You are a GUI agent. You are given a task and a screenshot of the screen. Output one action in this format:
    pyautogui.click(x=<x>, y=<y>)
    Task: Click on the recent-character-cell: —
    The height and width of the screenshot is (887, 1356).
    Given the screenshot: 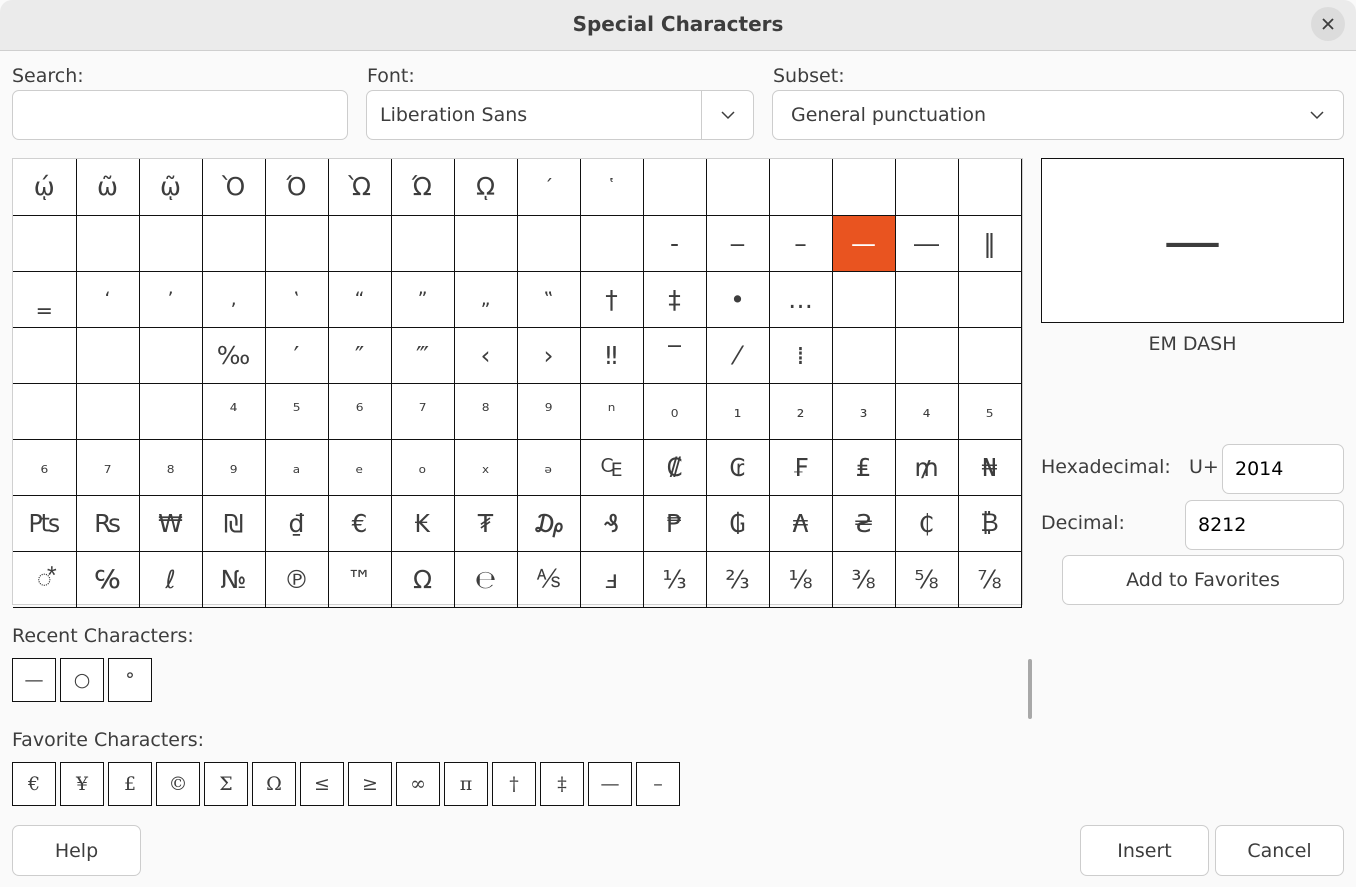 What is the action you would take?
    pyautogui.click(x=34, y=680)
    